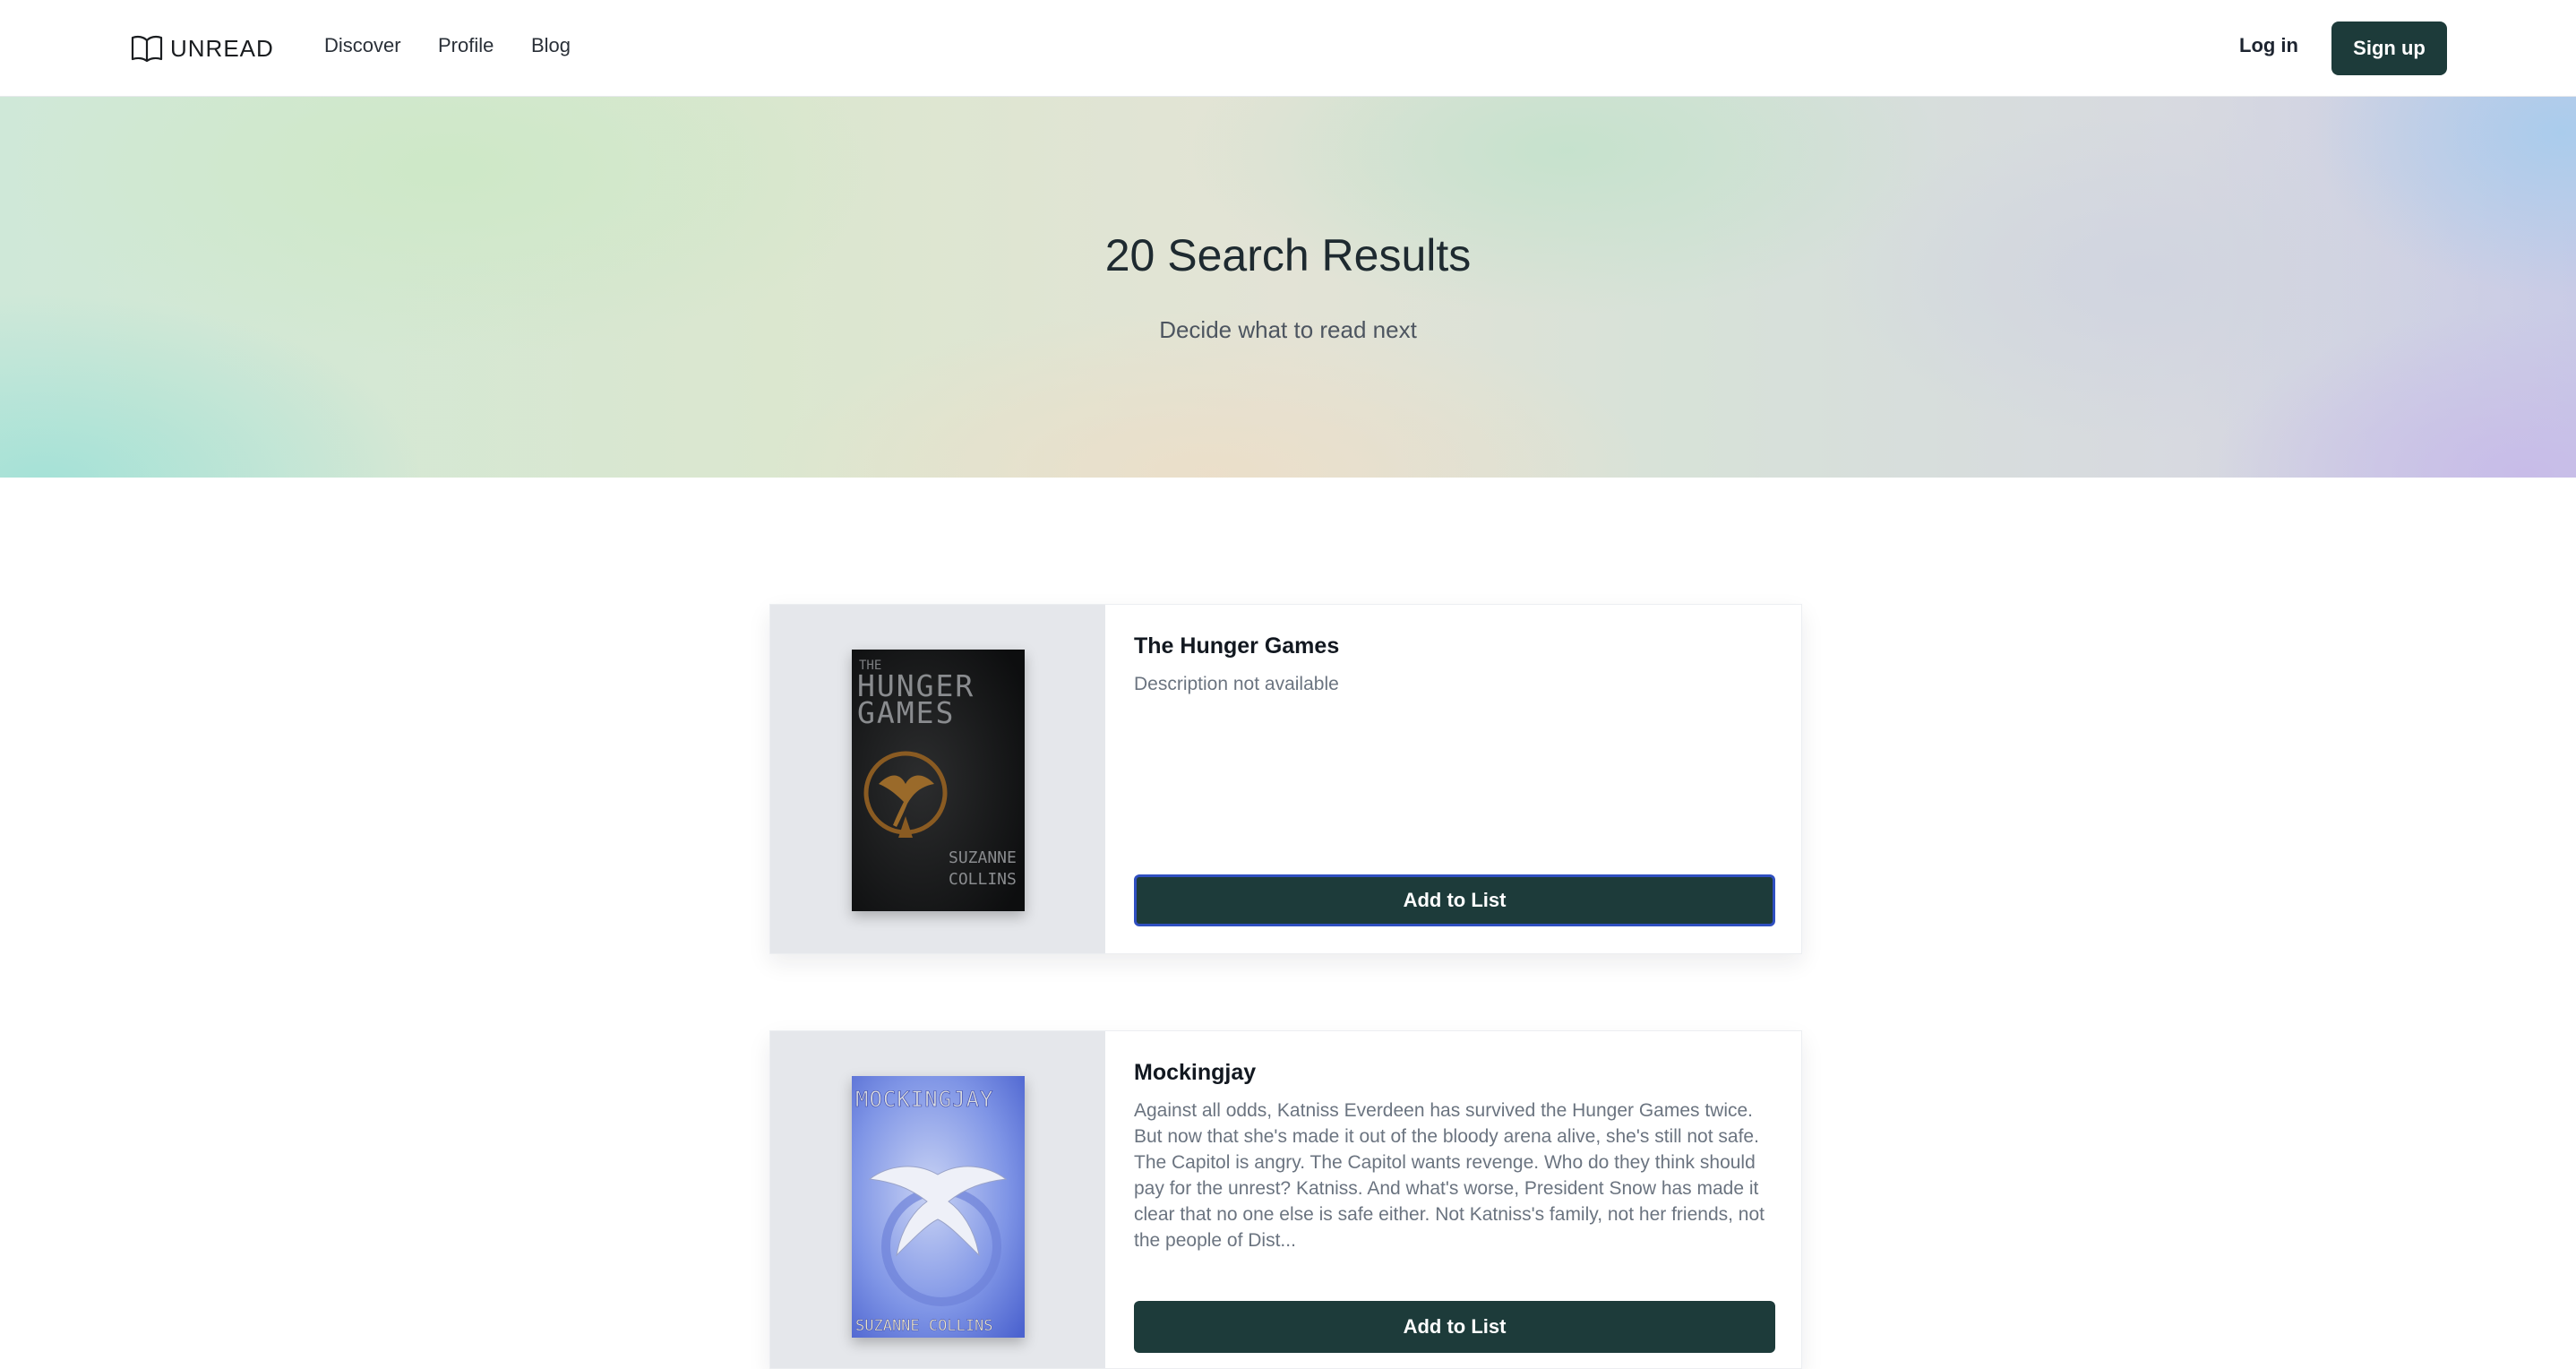 This screenshot has height=1369, width=2576. What do you see at coordinates (924, 1099) in the screenshot?
I see `cover-title: MOCKINGJAY` at bounding box center [924, 1099].